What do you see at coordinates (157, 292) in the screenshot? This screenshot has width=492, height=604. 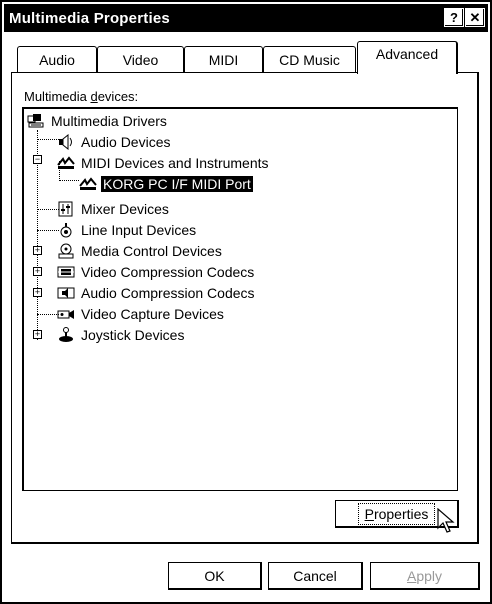 I see `tree-item-audio-compression-codecs: Audio Compression Codecs` at bounding box center [157, 292].